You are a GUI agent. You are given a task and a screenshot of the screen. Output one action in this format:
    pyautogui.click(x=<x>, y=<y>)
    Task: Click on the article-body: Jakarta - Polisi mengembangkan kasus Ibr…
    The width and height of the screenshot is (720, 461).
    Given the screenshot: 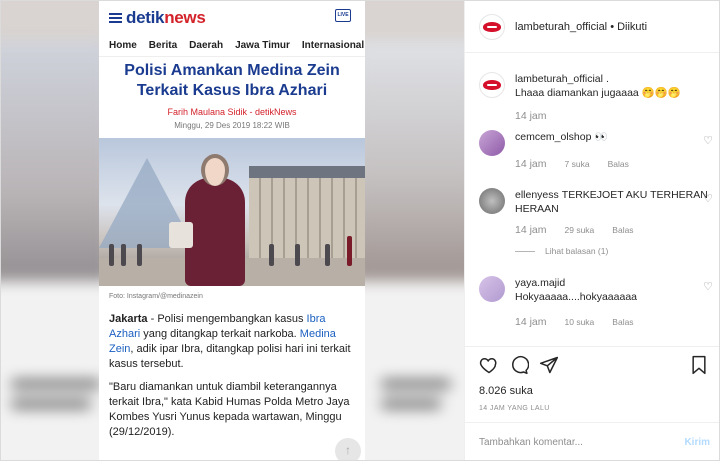 What is the action you would take?
    pyautogui.click(x=232, y=376)
    